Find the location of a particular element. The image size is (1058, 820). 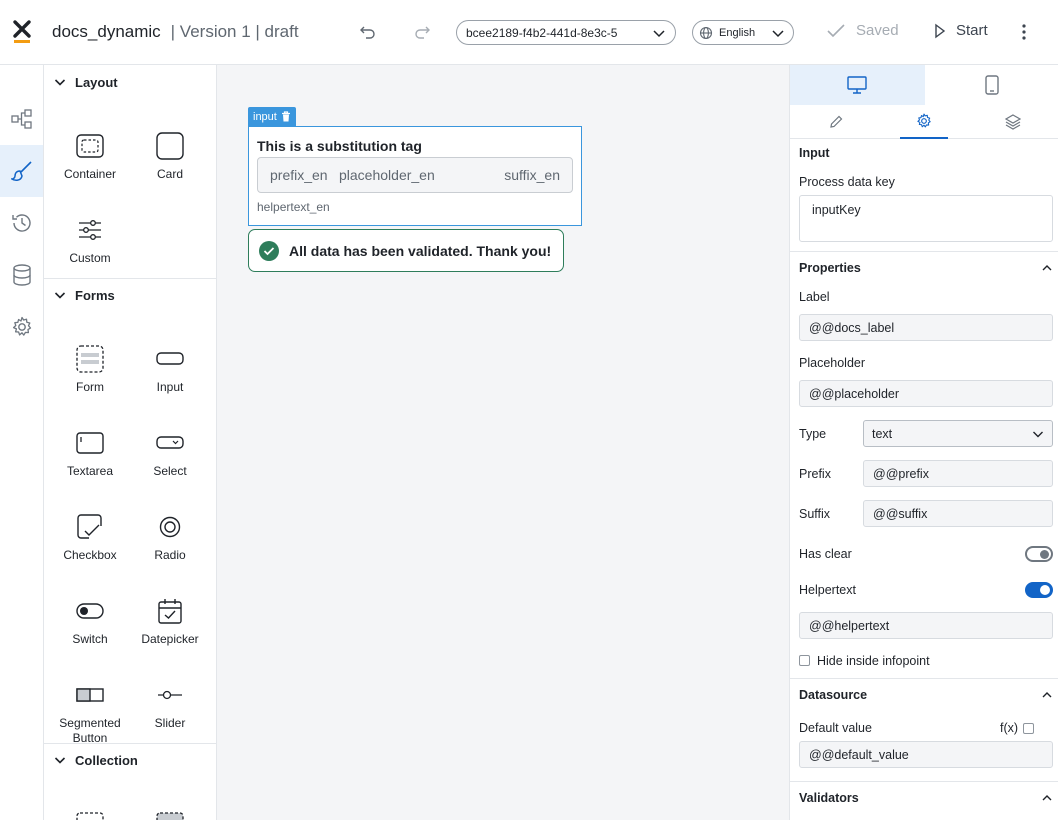

component-label: Checkbox is located at coordinates (90, 555).